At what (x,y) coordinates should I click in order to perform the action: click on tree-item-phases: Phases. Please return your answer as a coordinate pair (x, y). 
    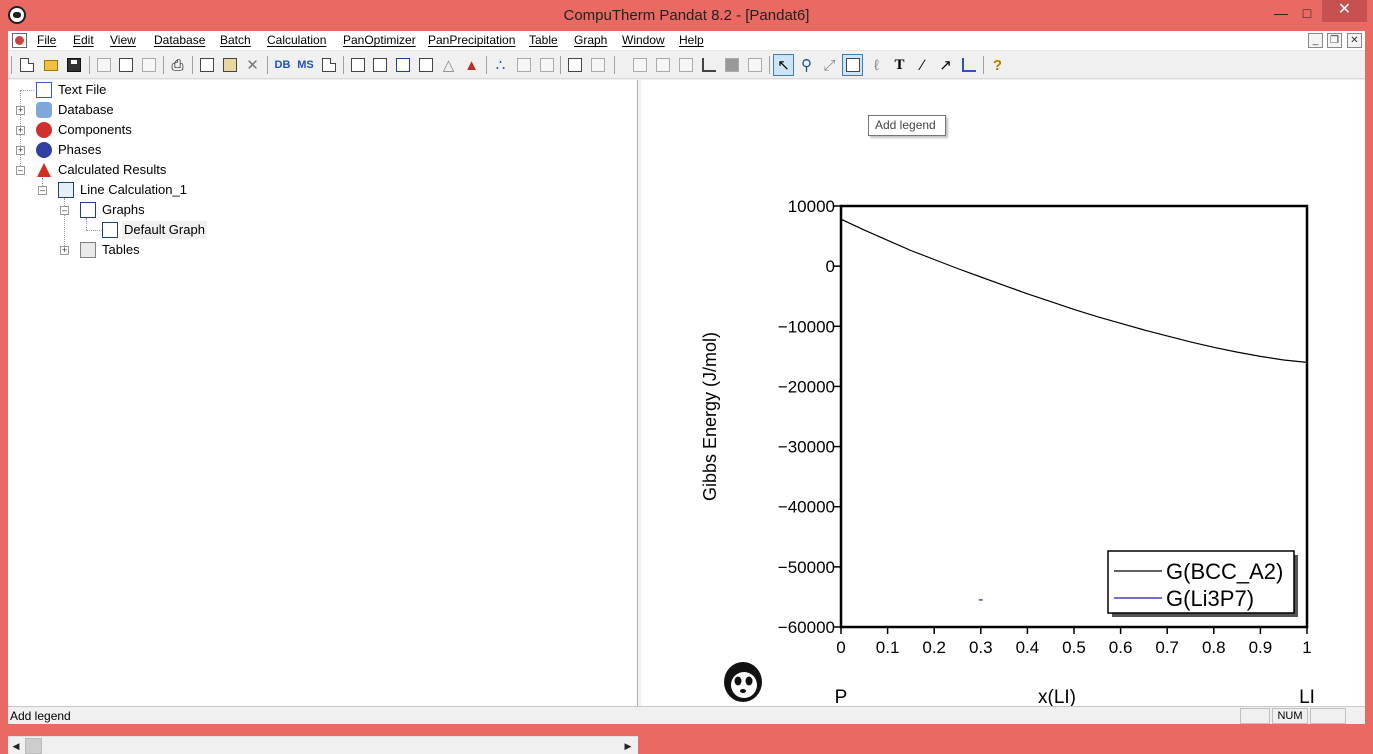
    Looking at the image, I should click on (79, 150).